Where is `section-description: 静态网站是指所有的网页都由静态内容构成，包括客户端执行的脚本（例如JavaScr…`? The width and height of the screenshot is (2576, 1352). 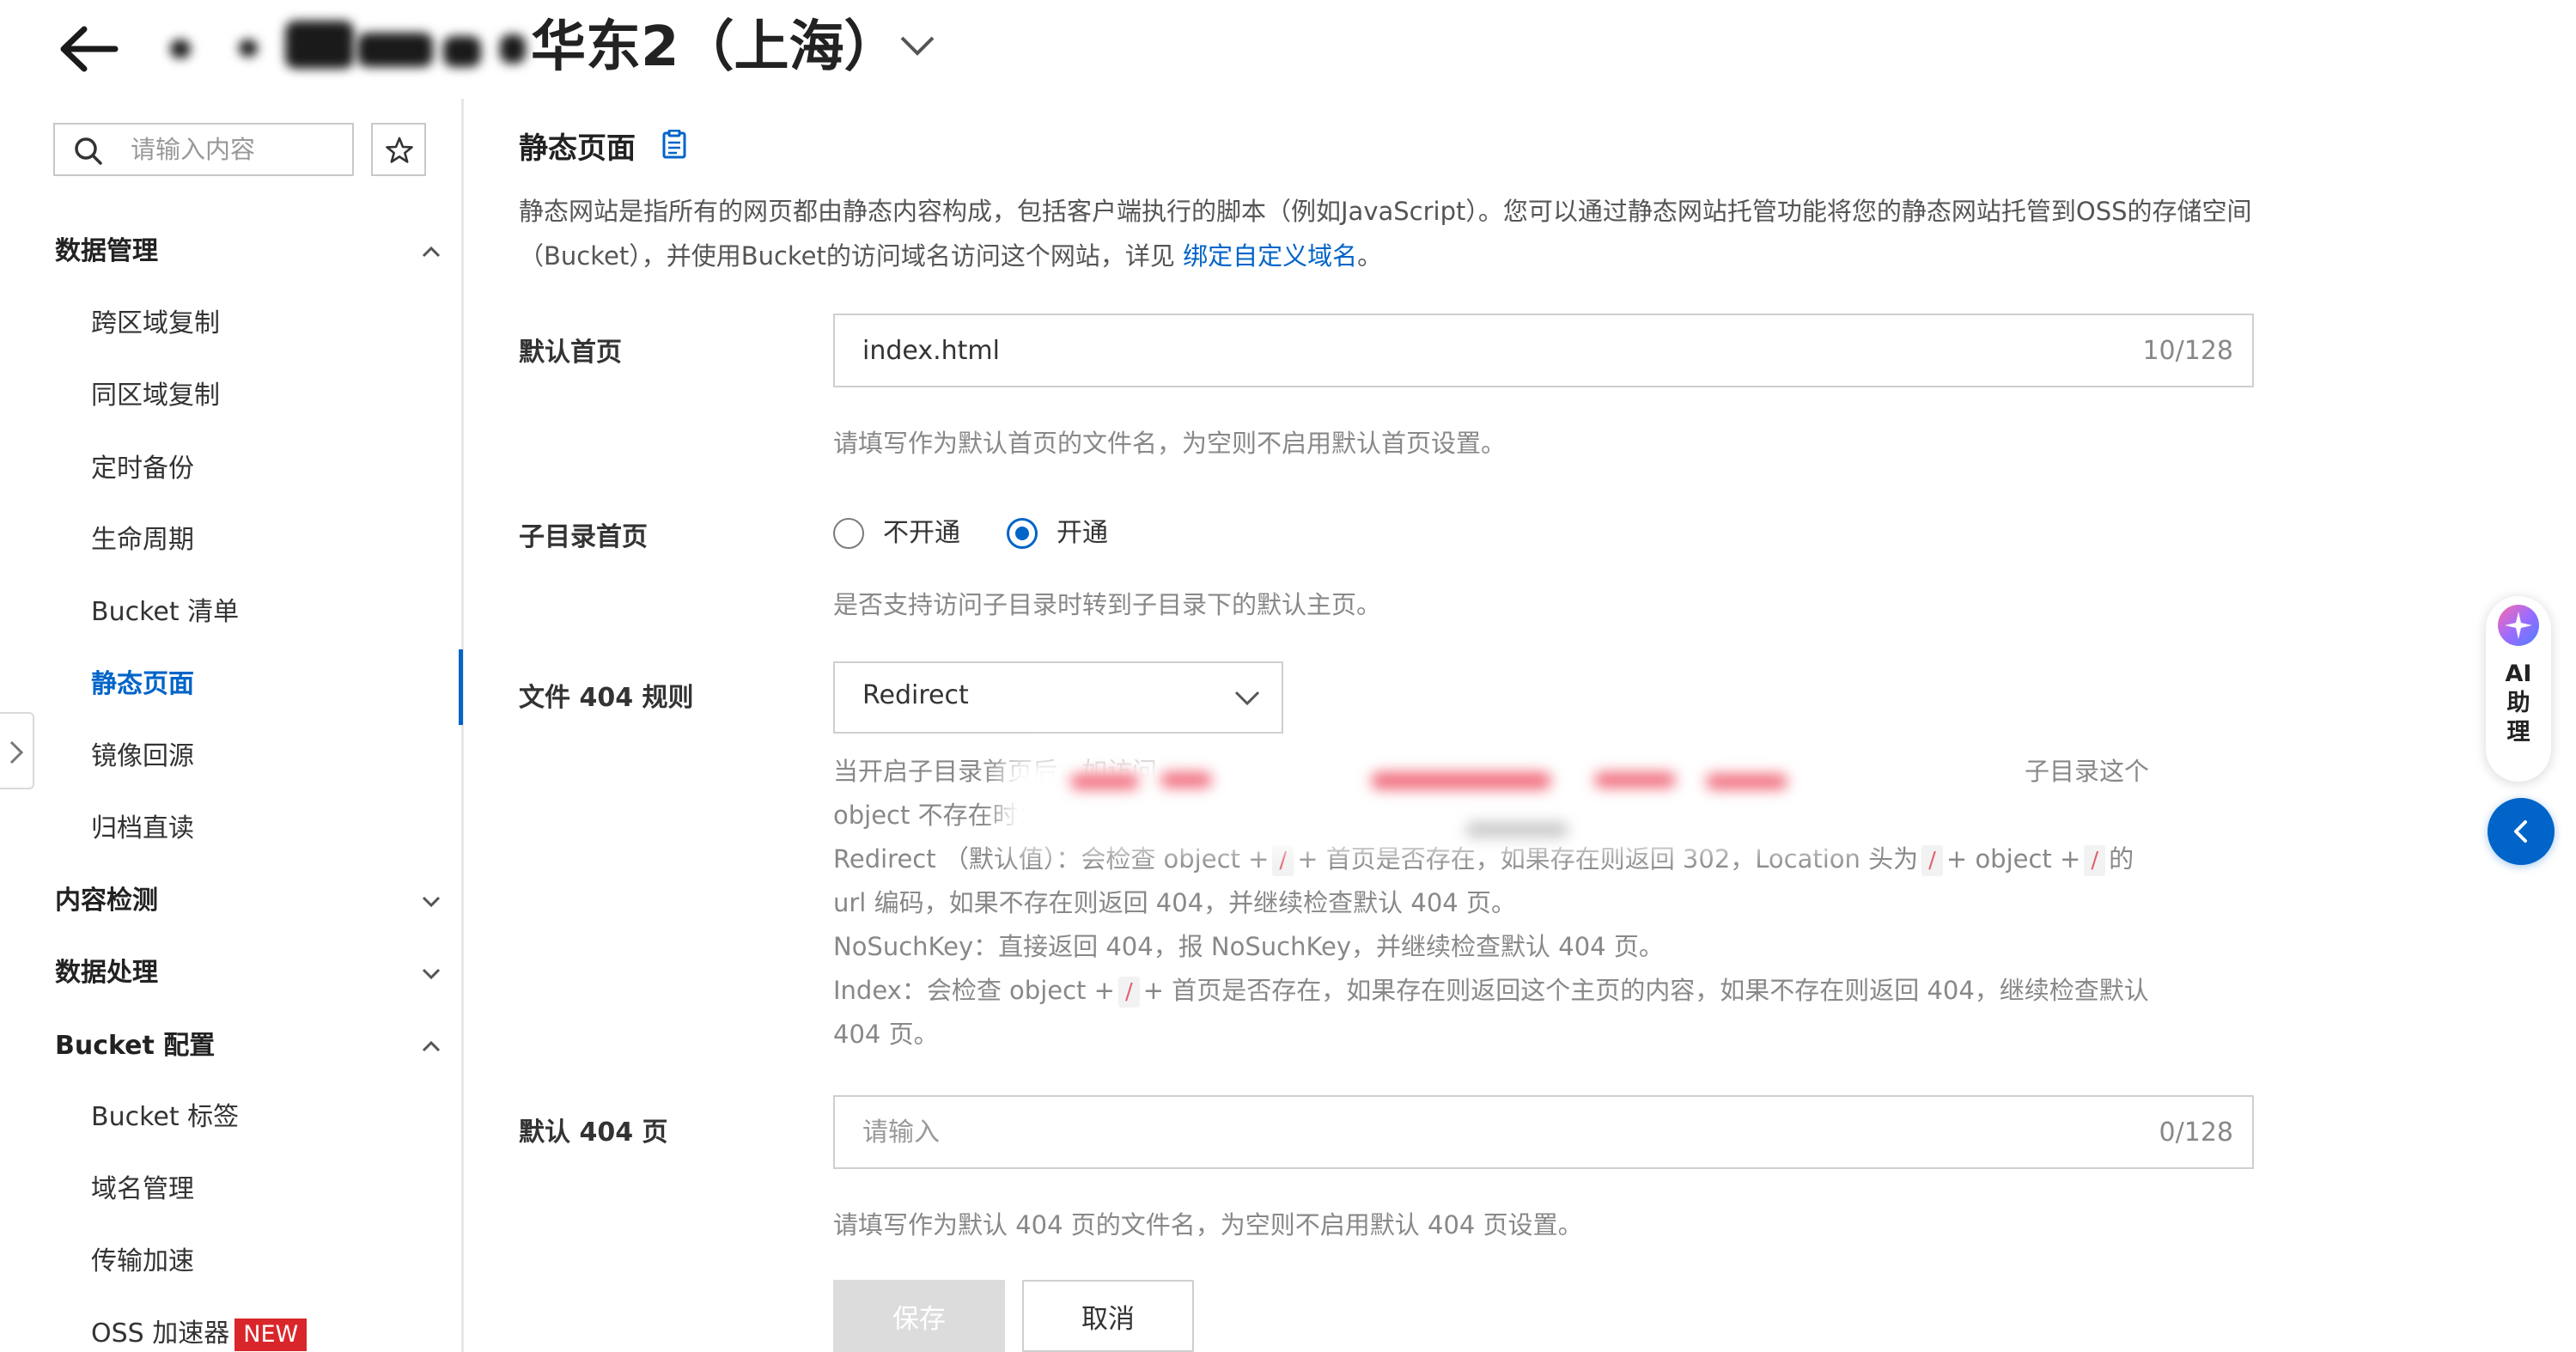
section-description: 静态网站是指所有的网页都由静态内容构成，包括客户端执行的脚本（例如JavaScr… is located at coordinates (1485, 233).